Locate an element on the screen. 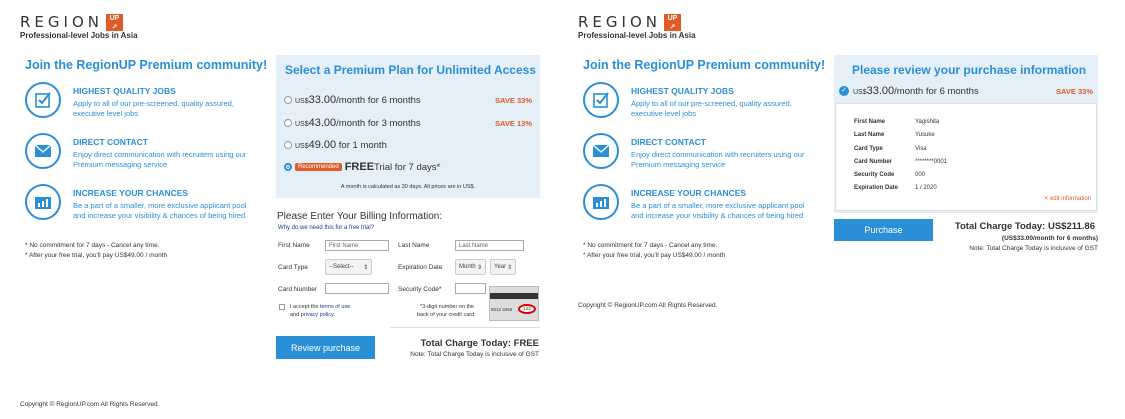 Image resolution: width=1125 pixels, height=419 pixels. terms-link: terms of use is located at coordinates (335, 307).